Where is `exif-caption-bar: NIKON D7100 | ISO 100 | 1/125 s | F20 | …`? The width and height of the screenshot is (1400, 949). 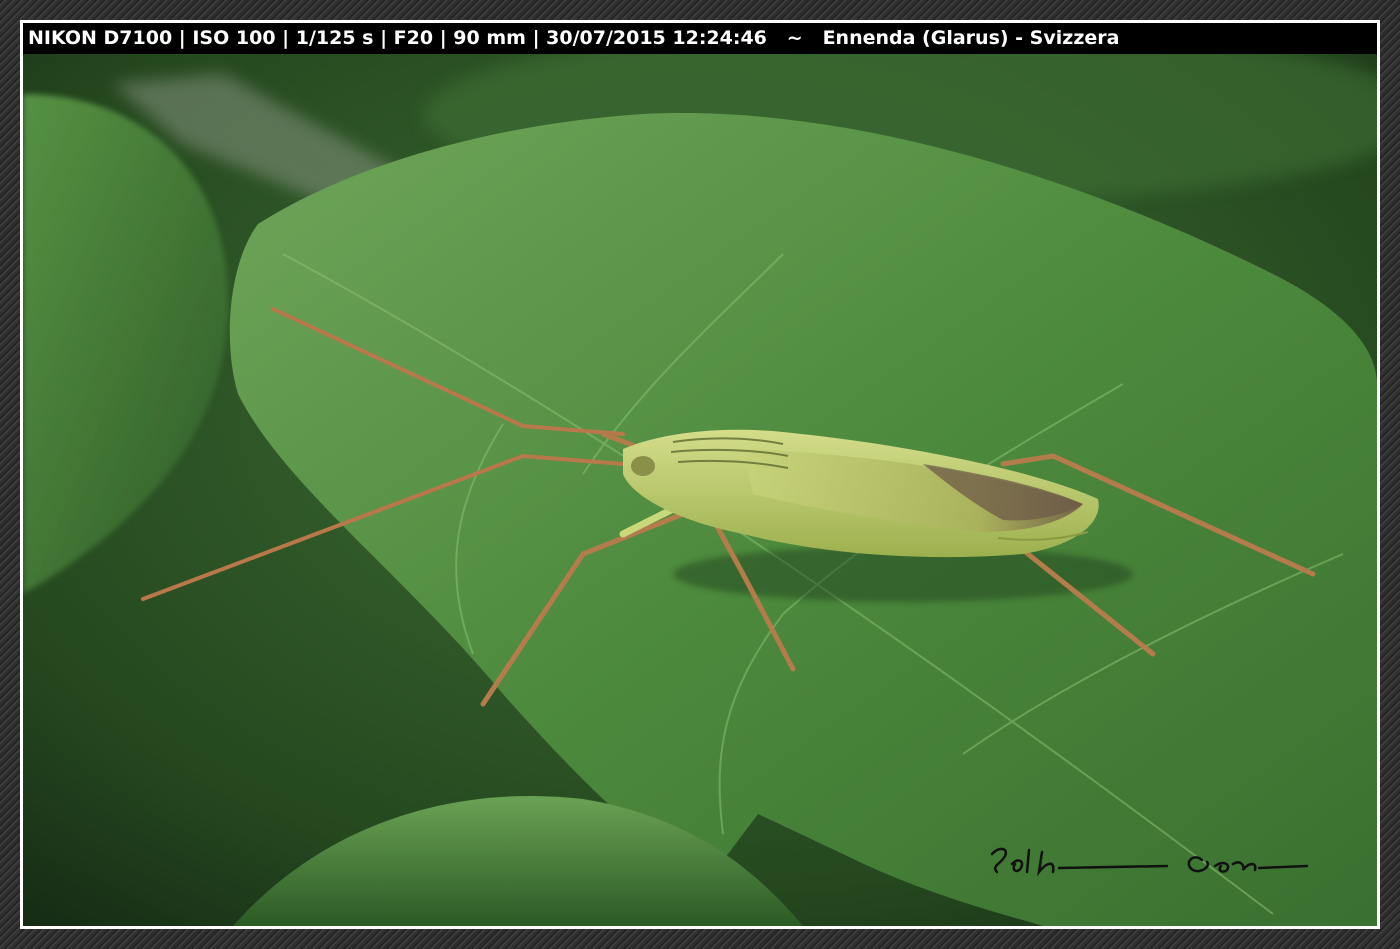
exif-caption-bar: NIKON D7100 | ISO 100 | 1/125 s | F20 | … is located at coordinates (700, 38).